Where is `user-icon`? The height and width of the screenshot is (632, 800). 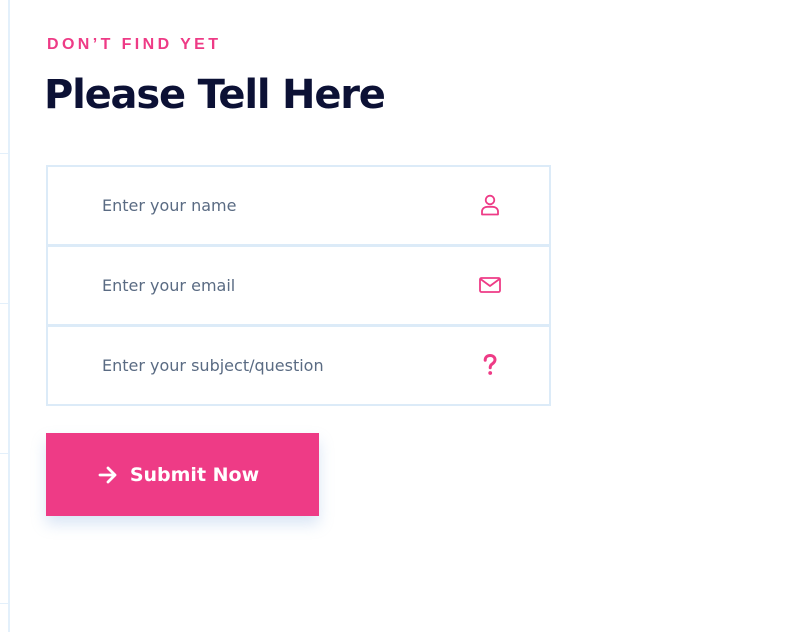
user-icon is located at coordinates (490, 205).